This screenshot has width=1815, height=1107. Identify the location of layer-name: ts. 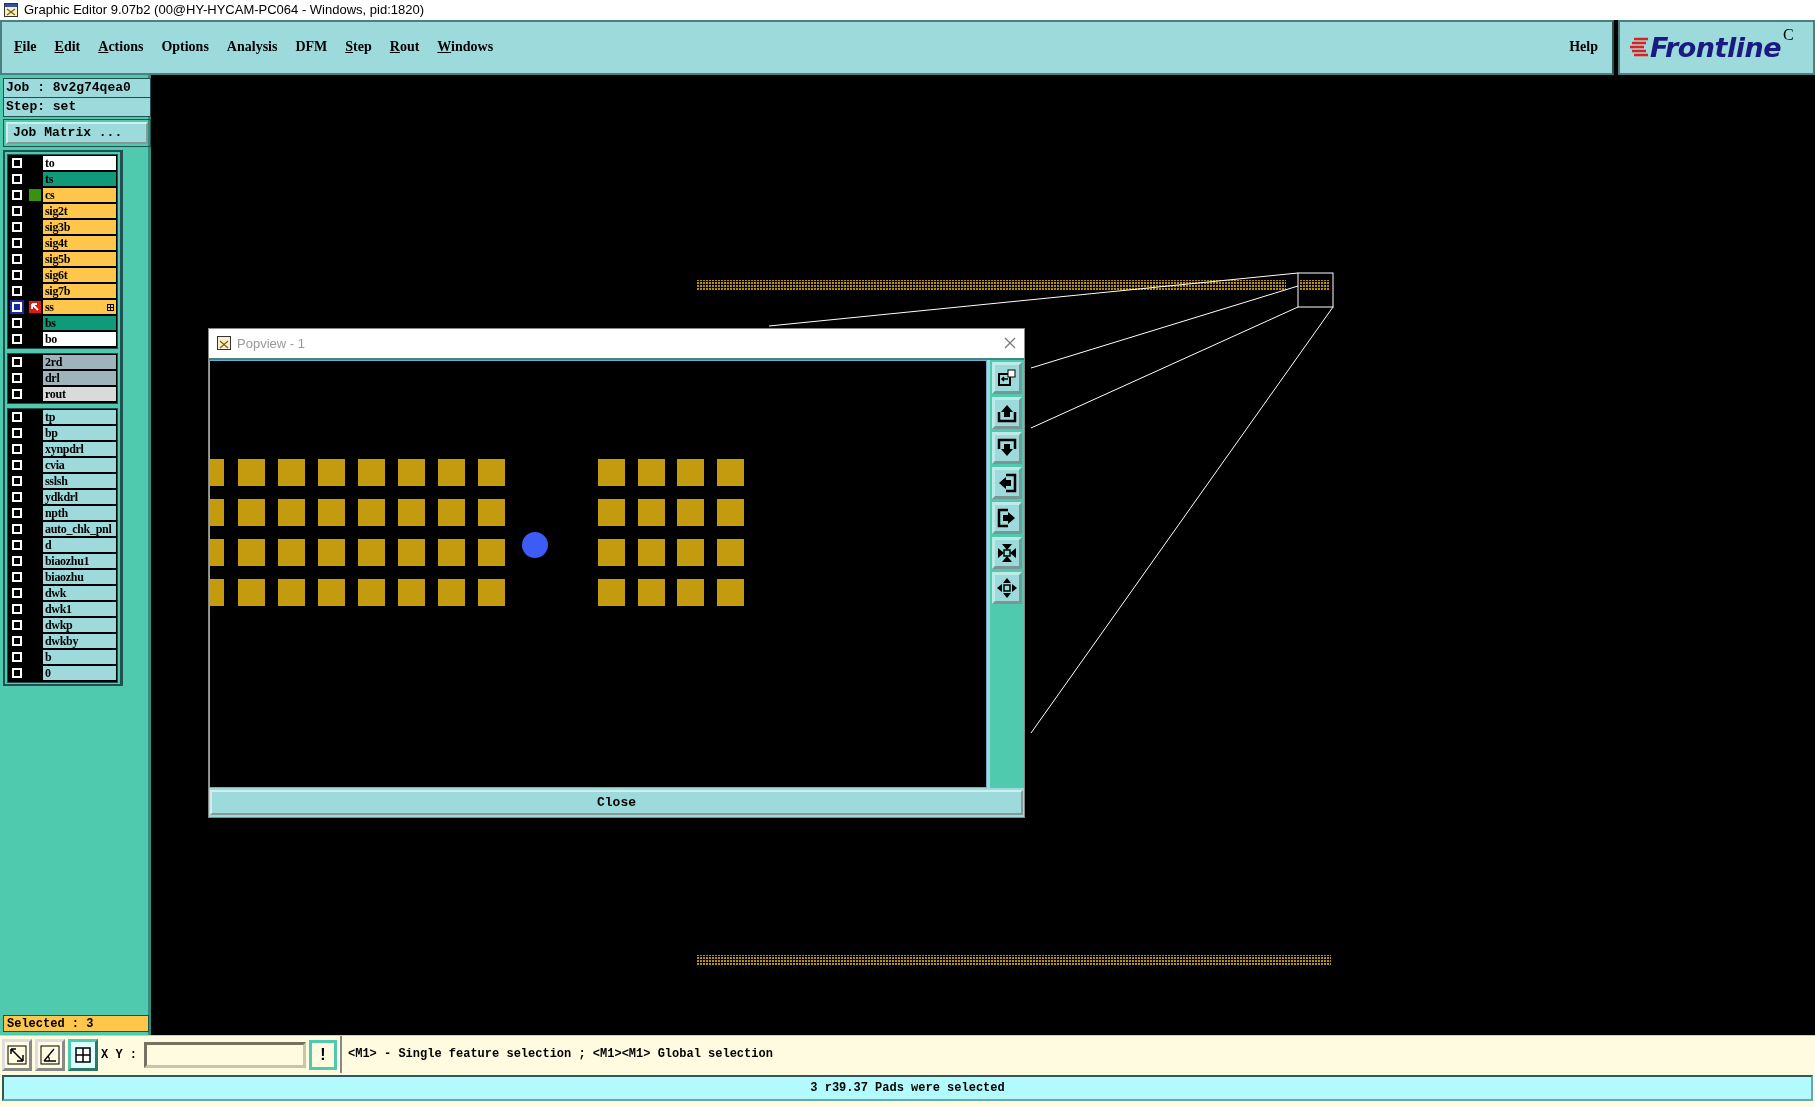
(79, 179).